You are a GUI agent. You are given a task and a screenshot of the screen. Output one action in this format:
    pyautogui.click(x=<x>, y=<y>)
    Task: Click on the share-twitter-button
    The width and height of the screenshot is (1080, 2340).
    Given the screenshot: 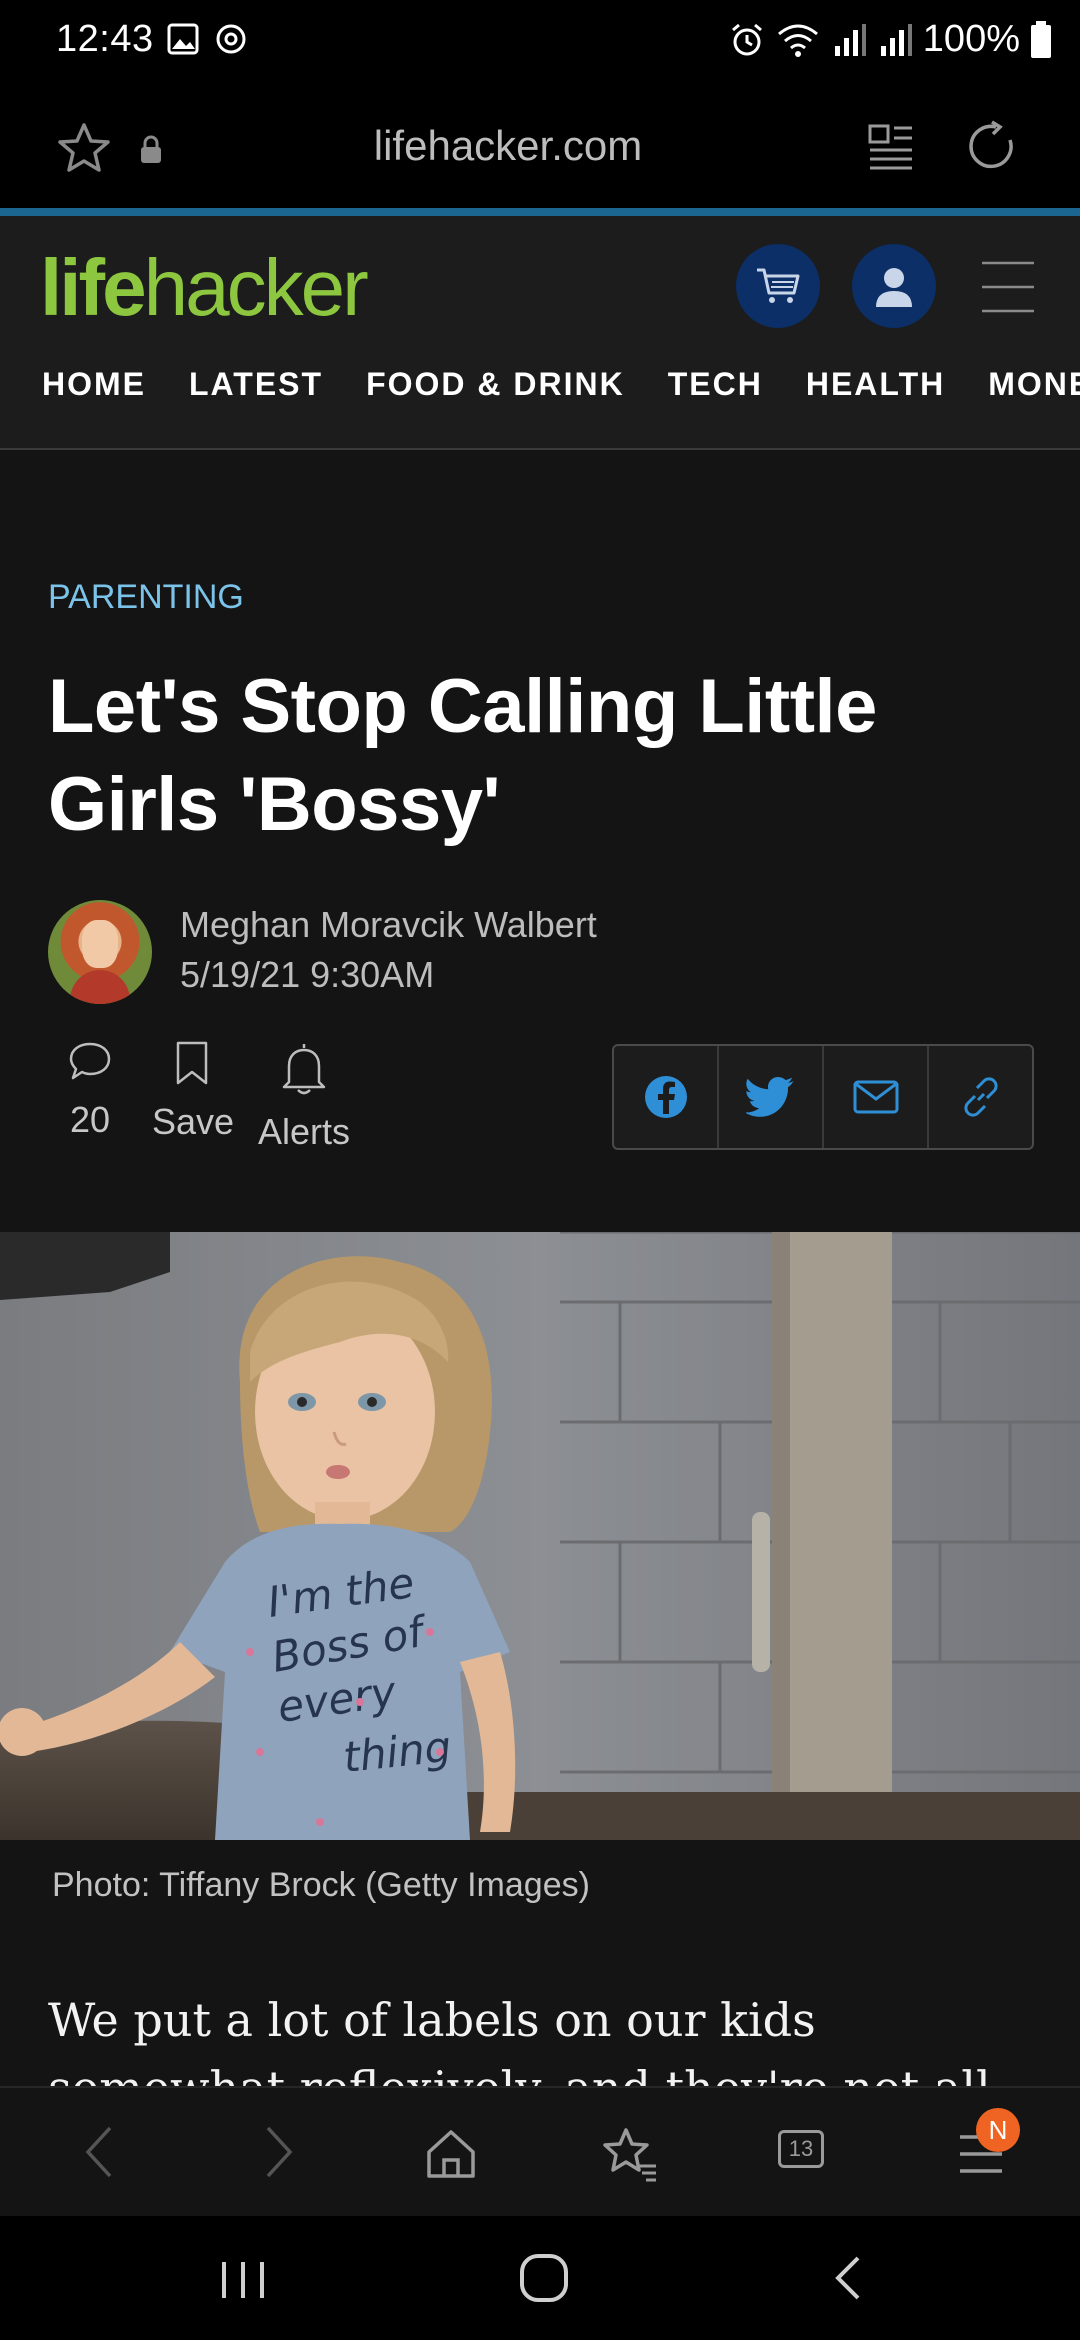 What is the action you would take?
    pyautogui.click(x=771, y=1097)
    